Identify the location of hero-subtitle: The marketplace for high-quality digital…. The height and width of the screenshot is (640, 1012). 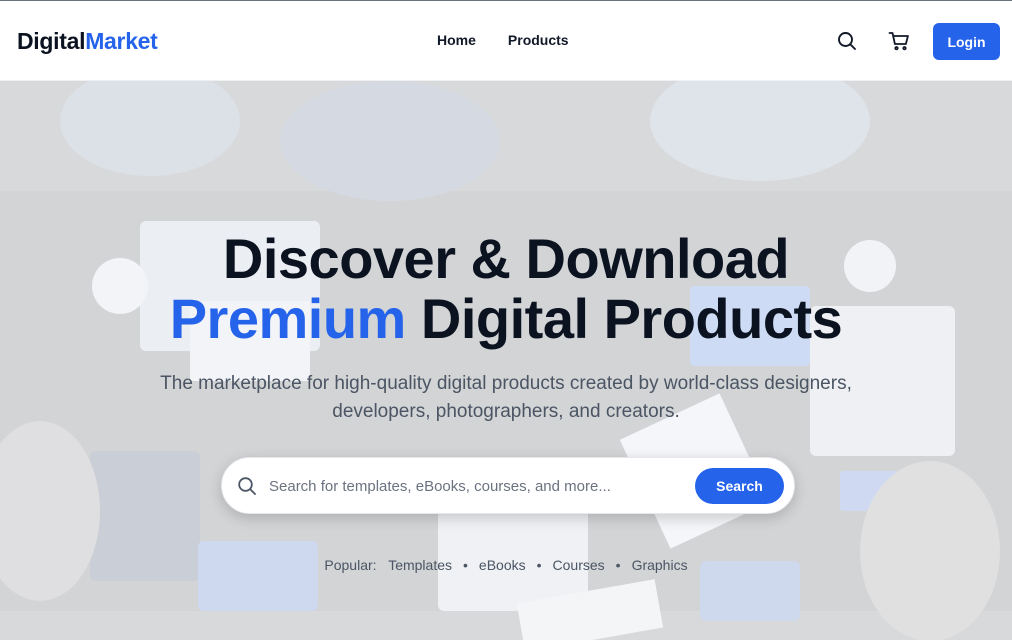
(506, 397).